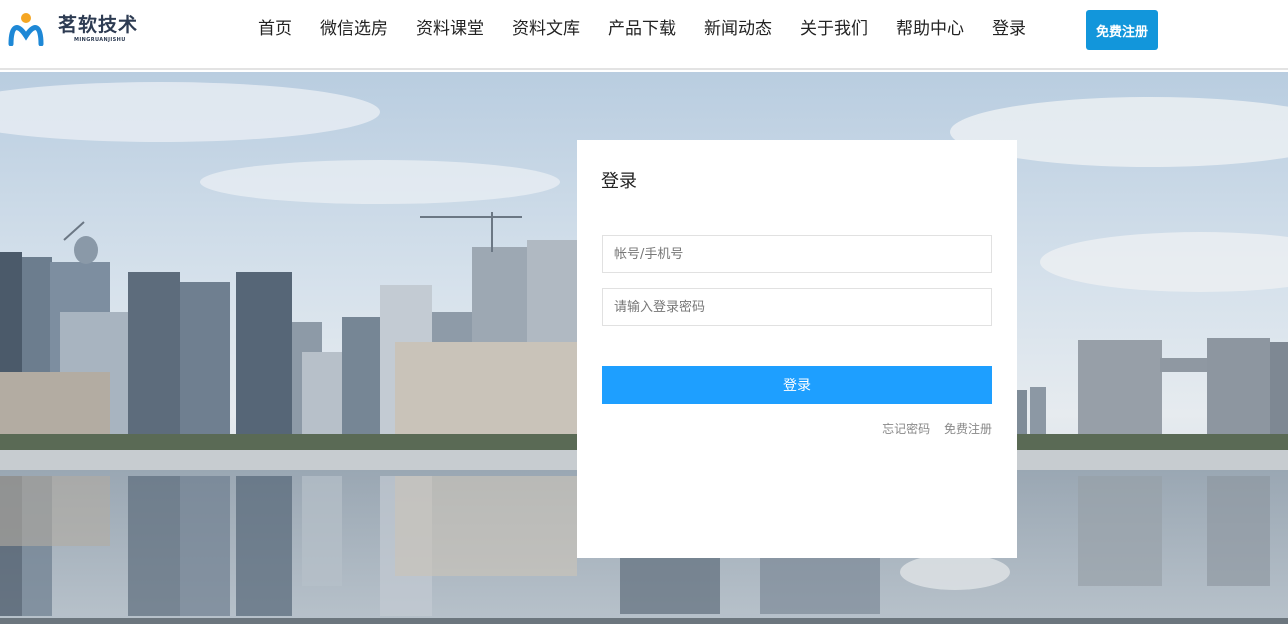 The height and width of the screenshot is (624, 1288). I want to click on login-submit-button: 登录, so click(797, 385).